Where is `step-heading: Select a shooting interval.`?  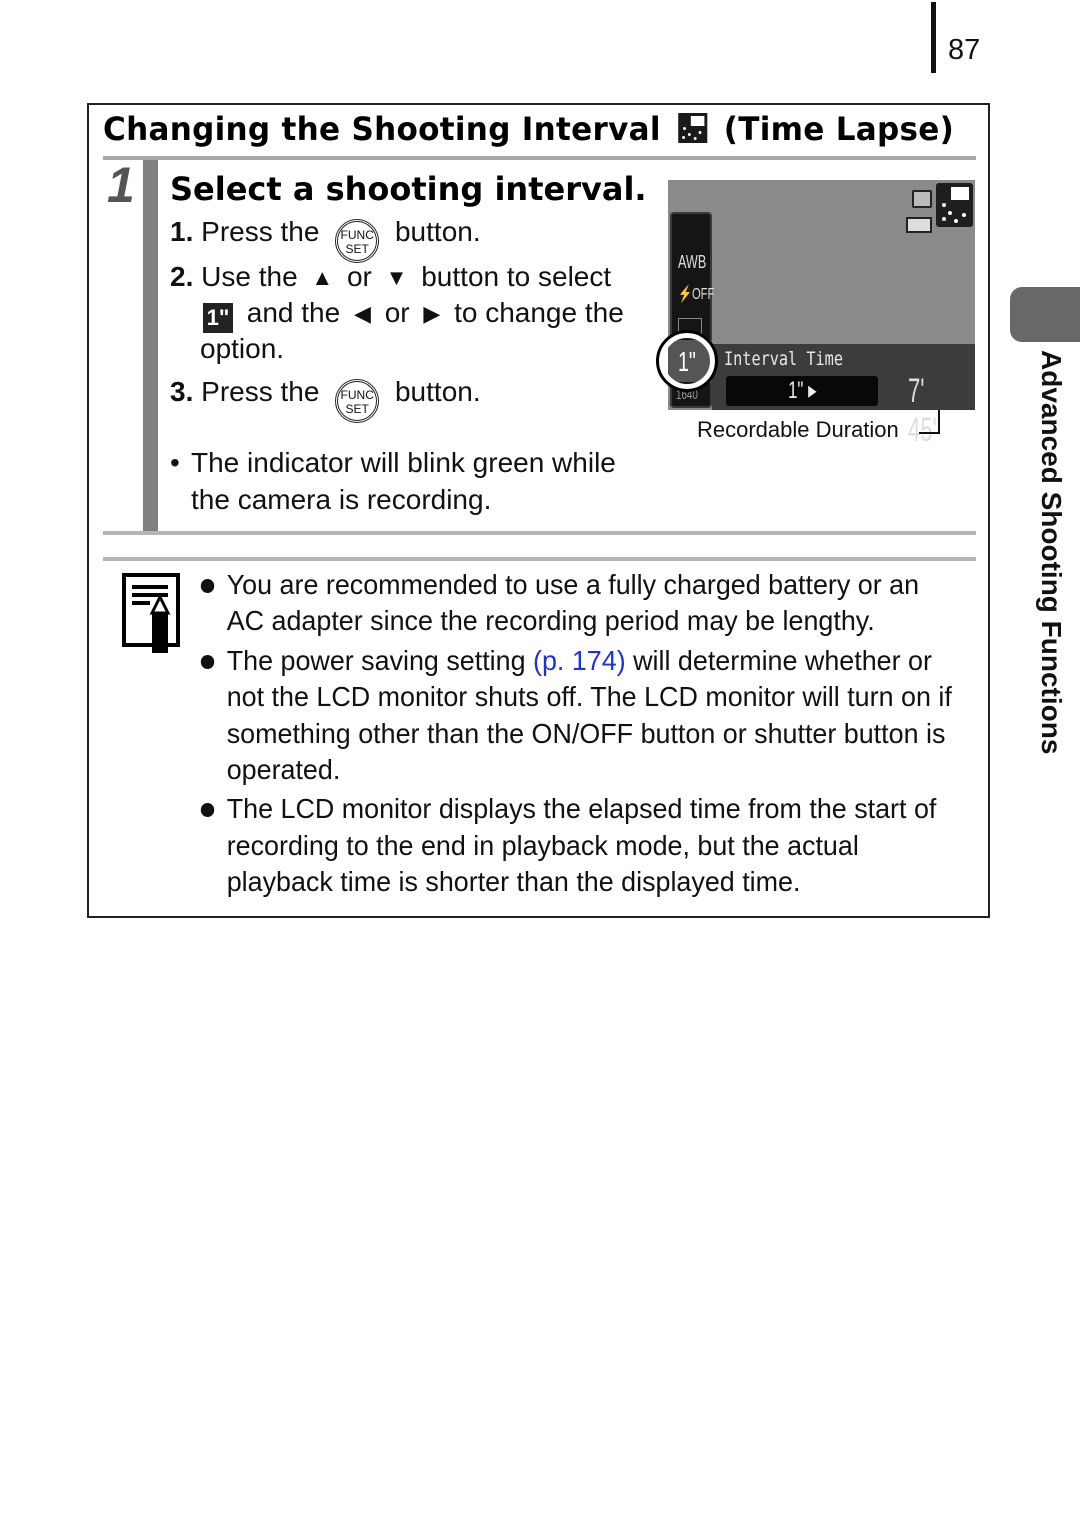
step-heading: Select a shooting interval. is located at coordinates (408, 189).